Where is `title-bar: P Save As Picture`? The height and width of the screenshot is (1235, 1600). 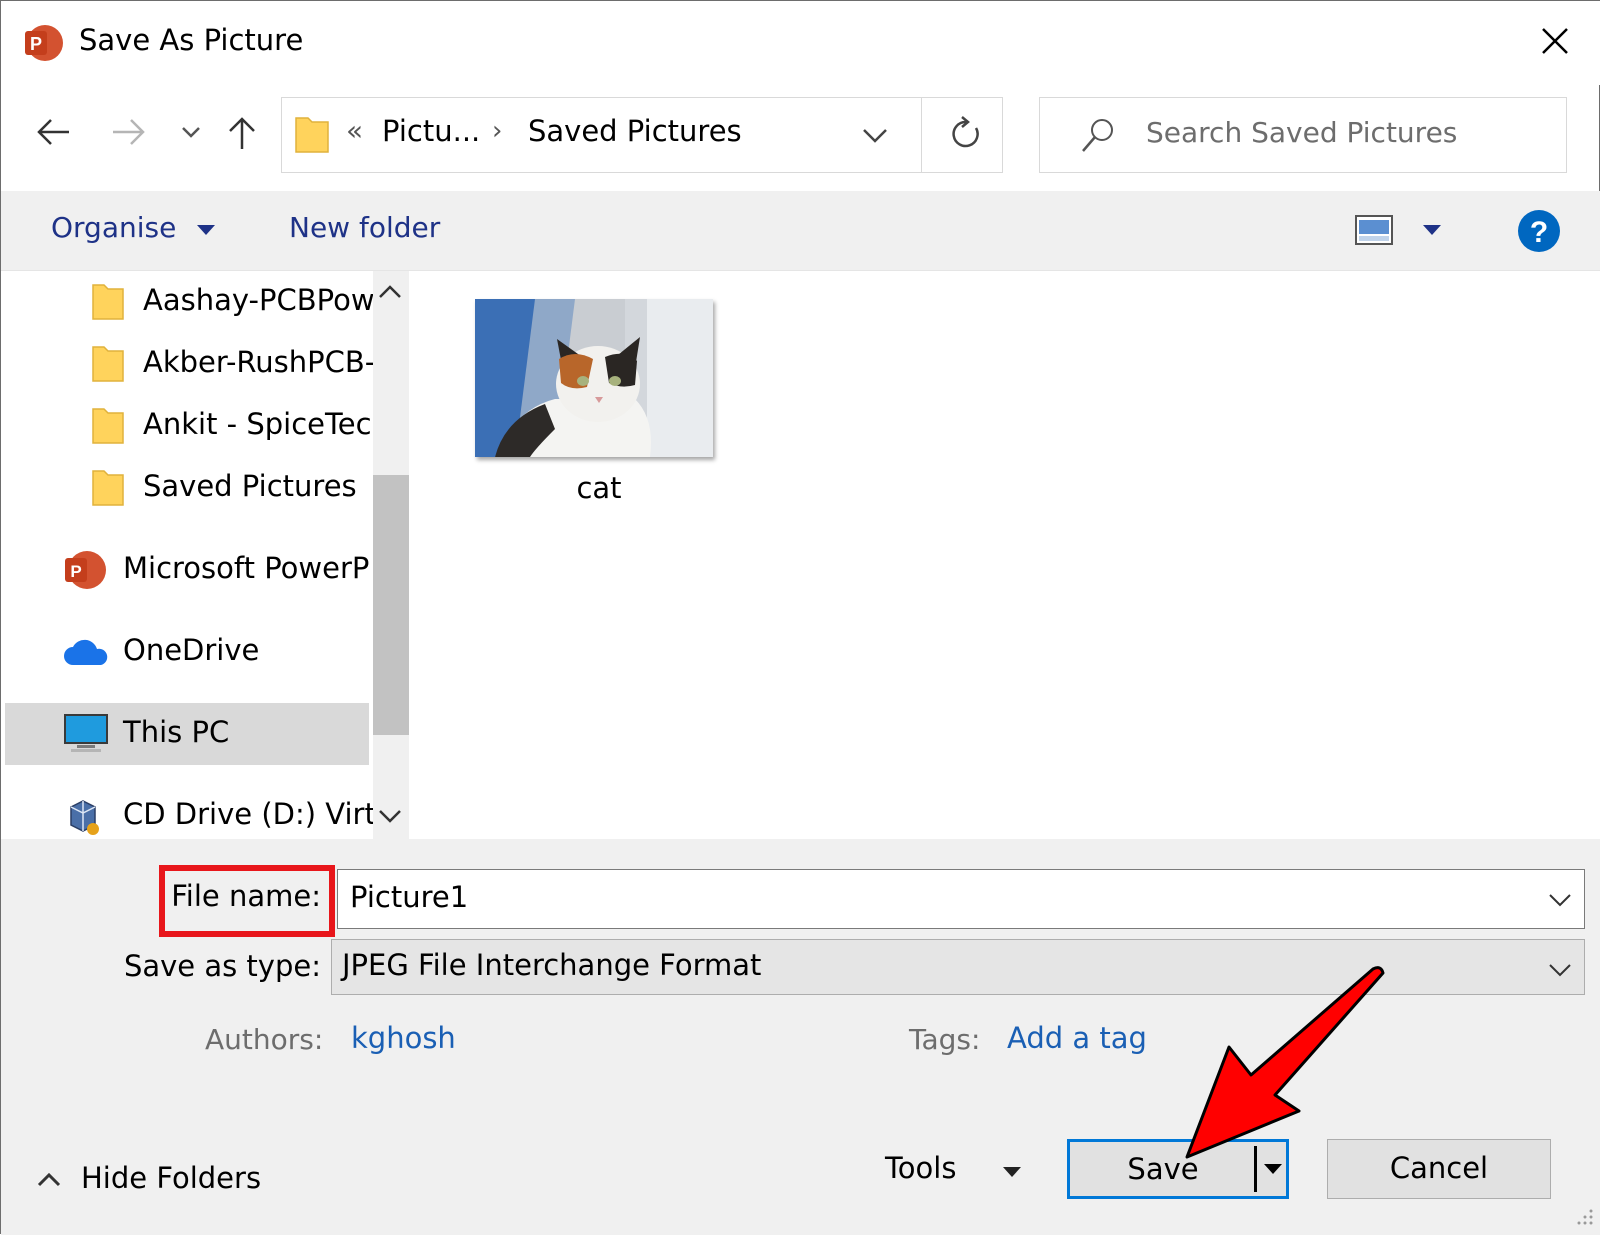 title-bar: P Save As Picture is located at coordinates (800, 43).